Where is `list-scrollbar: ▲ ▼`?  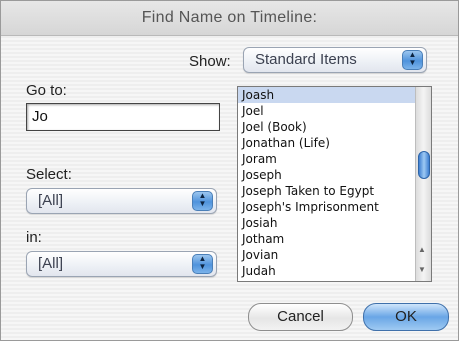
list-scrollbar: ▲ ▼ is located at coordinates (423, 184).